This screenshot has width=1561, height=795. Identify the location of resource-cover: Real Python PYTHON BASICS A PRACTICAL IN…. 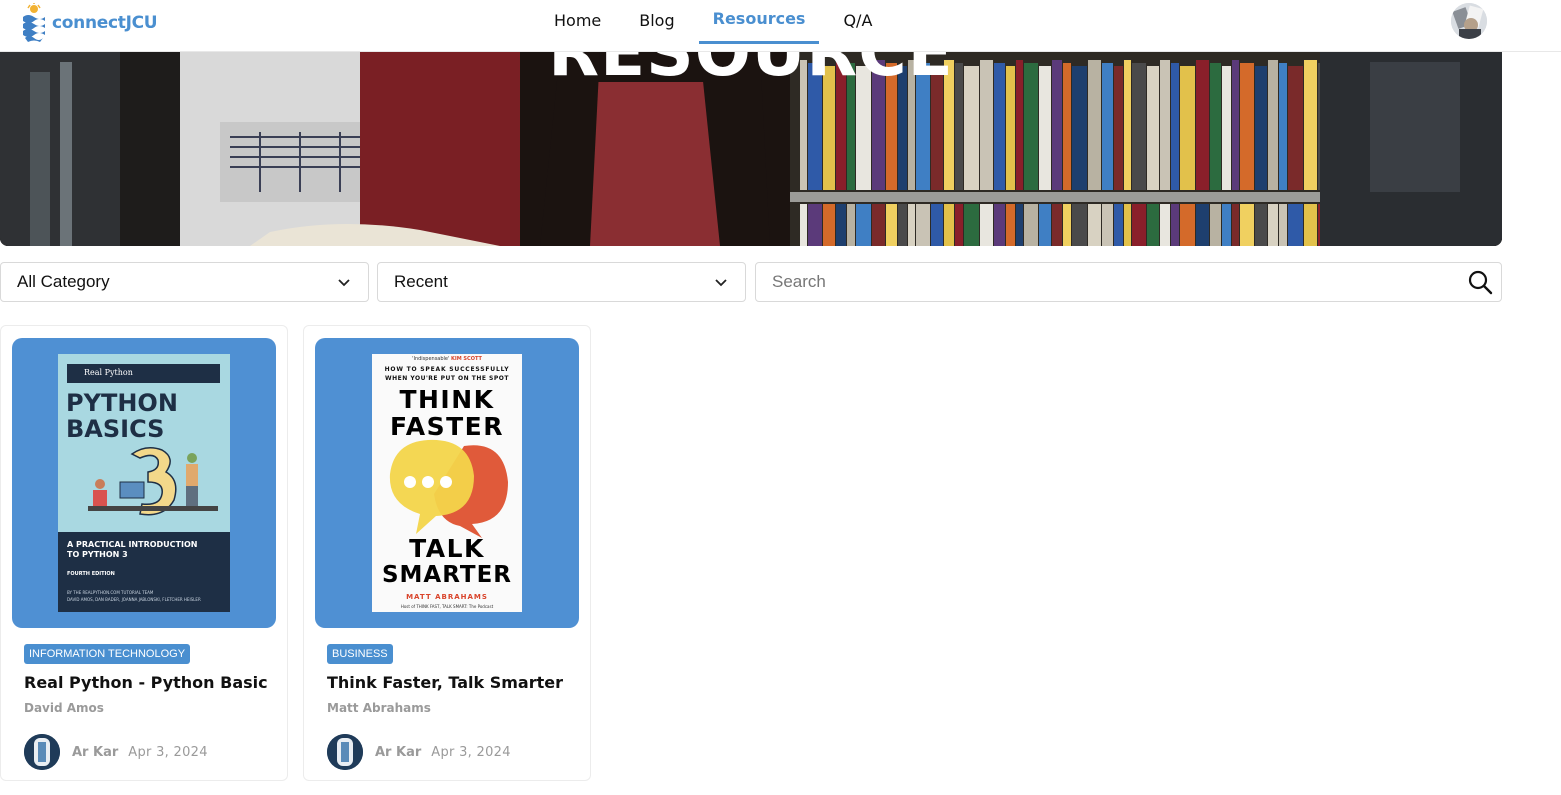
(144, 483).